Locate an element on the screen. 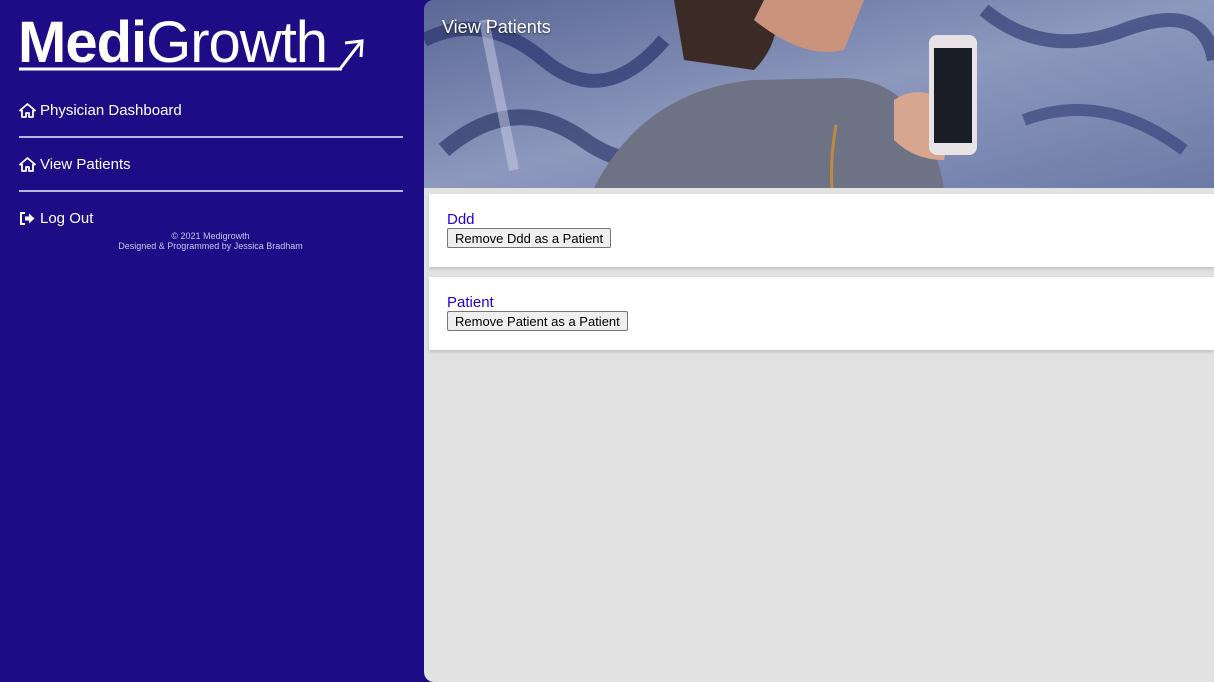 The height and width of the screenshot is (682, 1214). sidebar-item-physician-dashboard: Physician Dashboard is located at coordinates (211, 110).